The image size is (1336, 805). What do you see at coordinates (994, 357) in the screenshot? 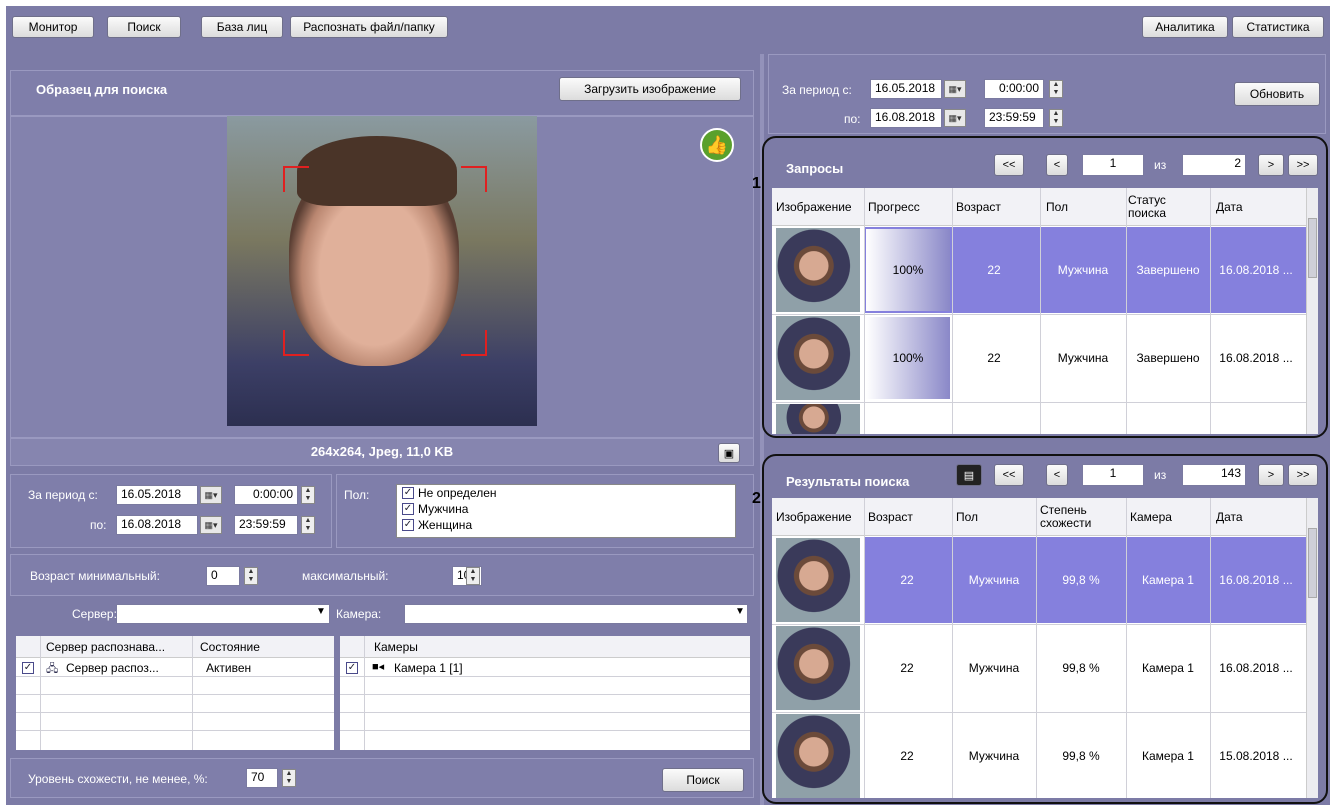
I see `request-age: 22` at bounding box center [994, 357].